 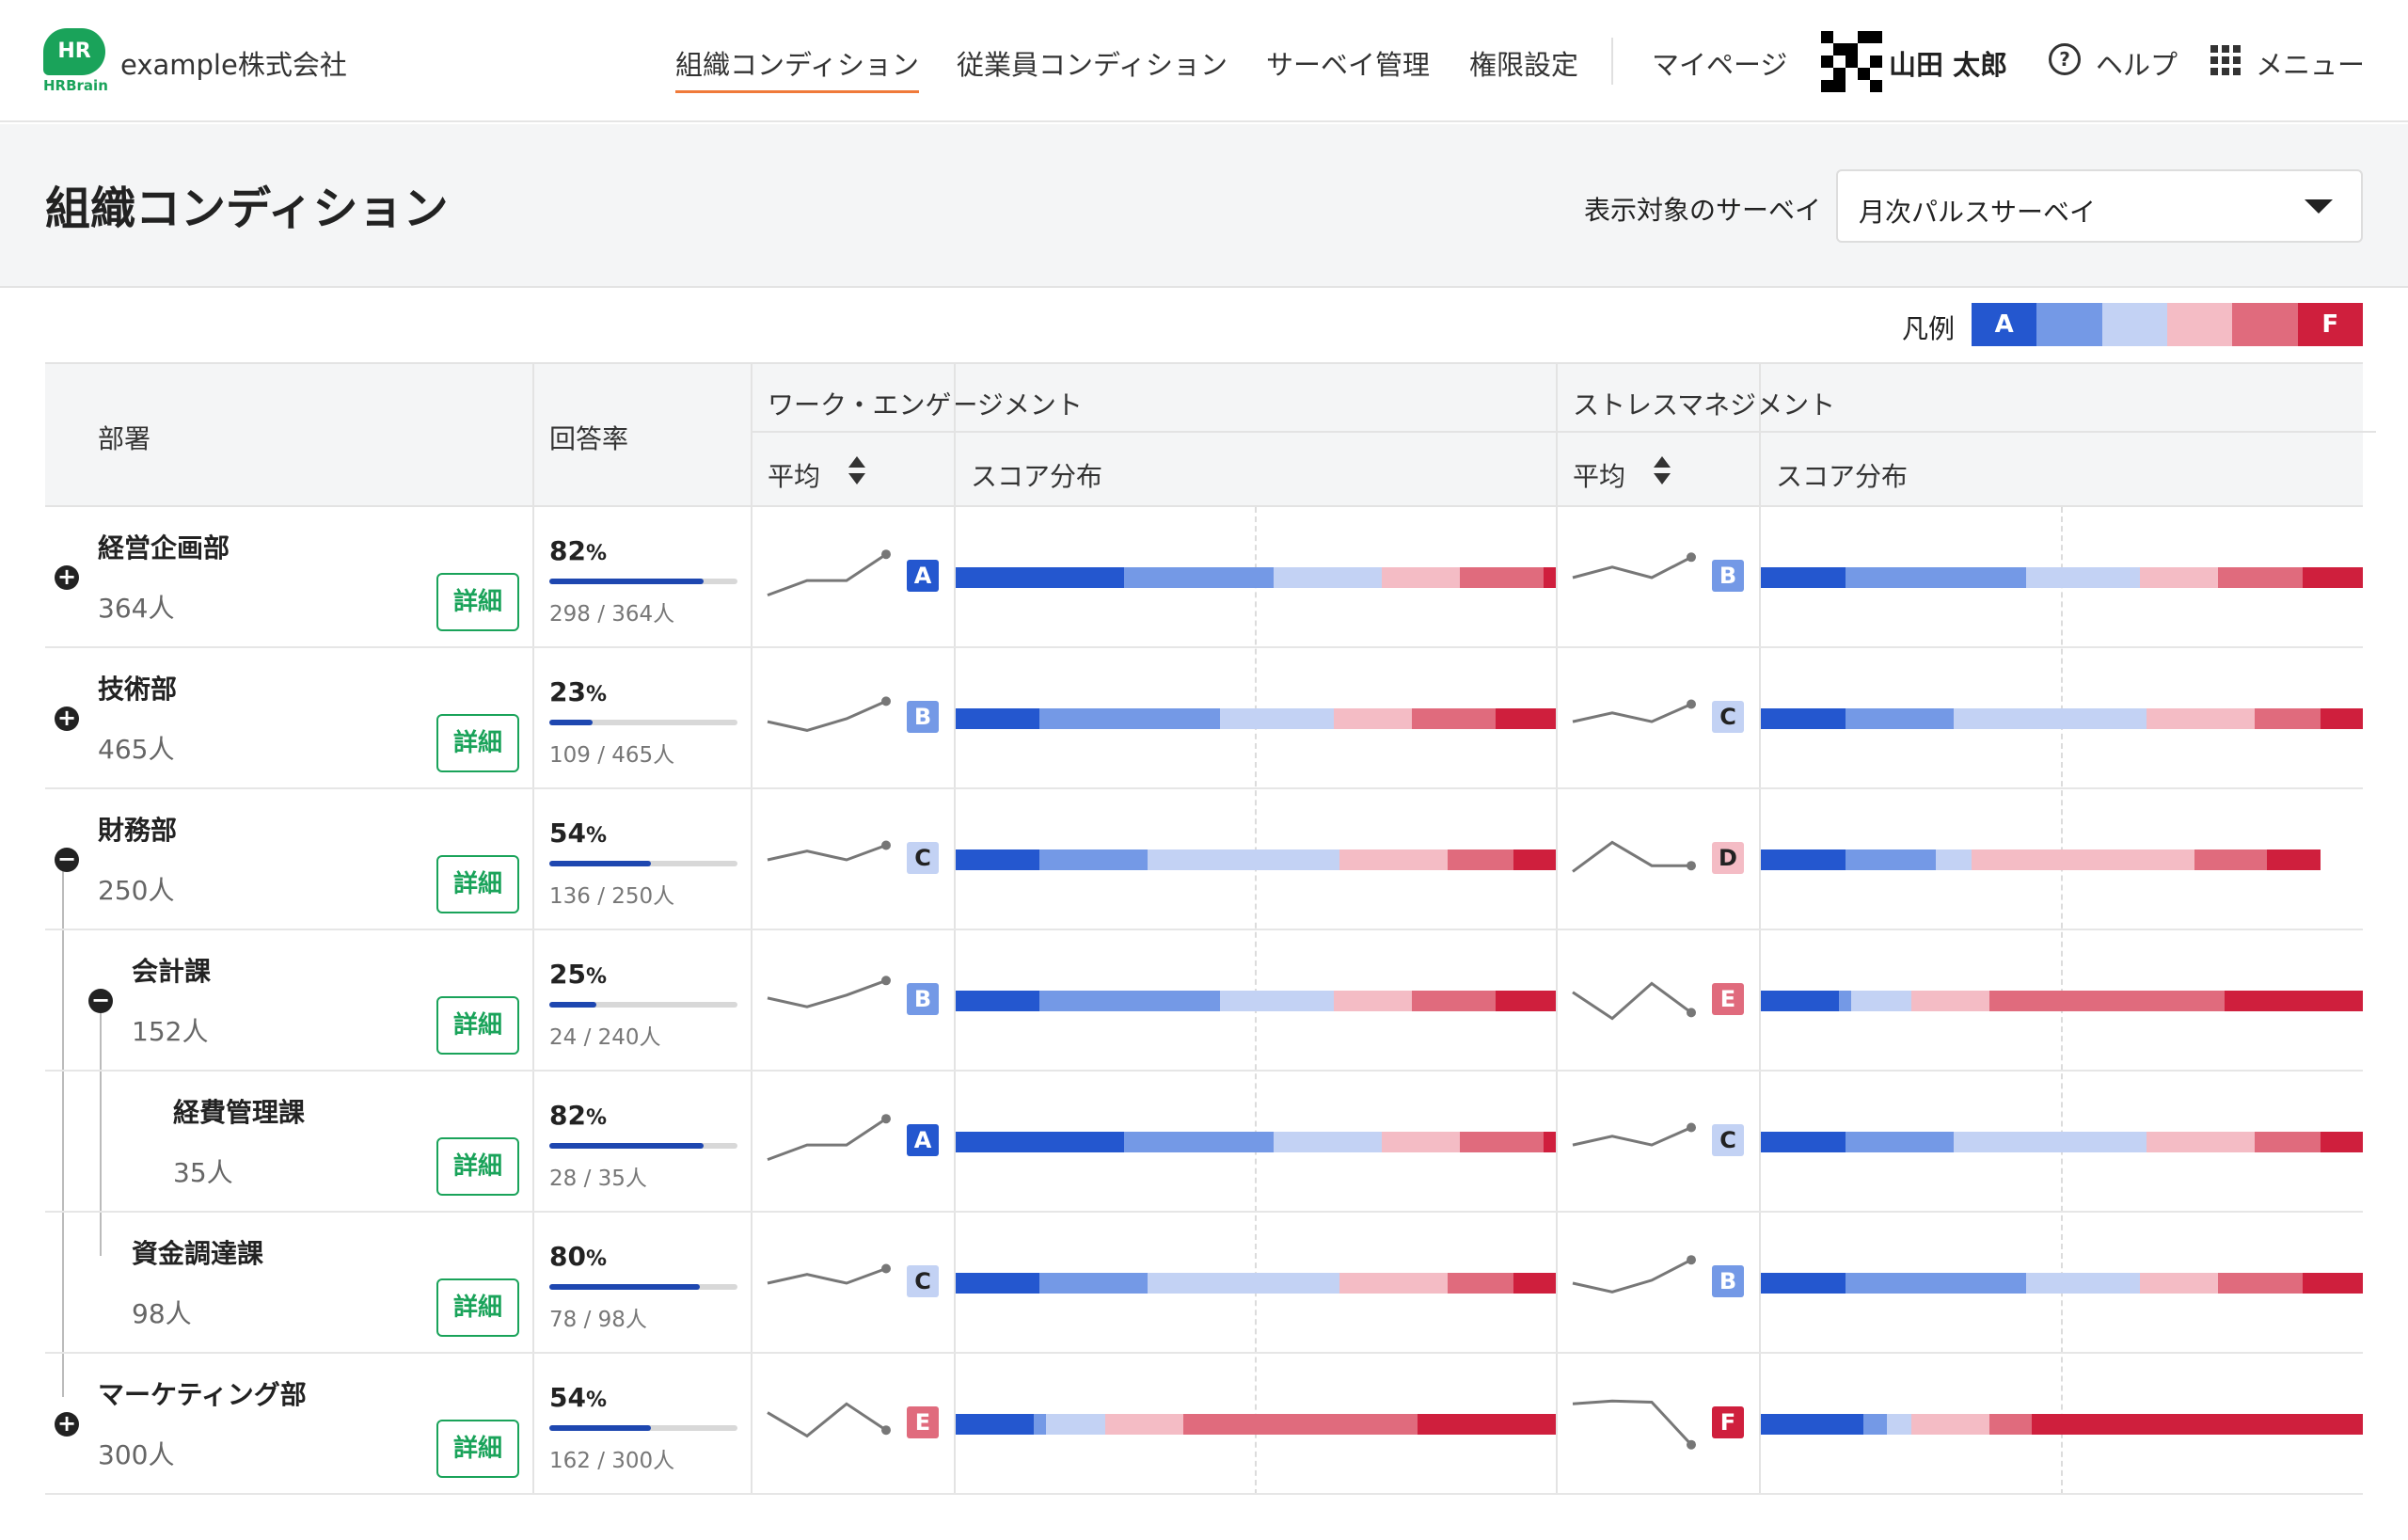 What do you see at coordinates (1852, 61) in the screenshot?
I see `user-avatar` at bounding box center [1852, 61].